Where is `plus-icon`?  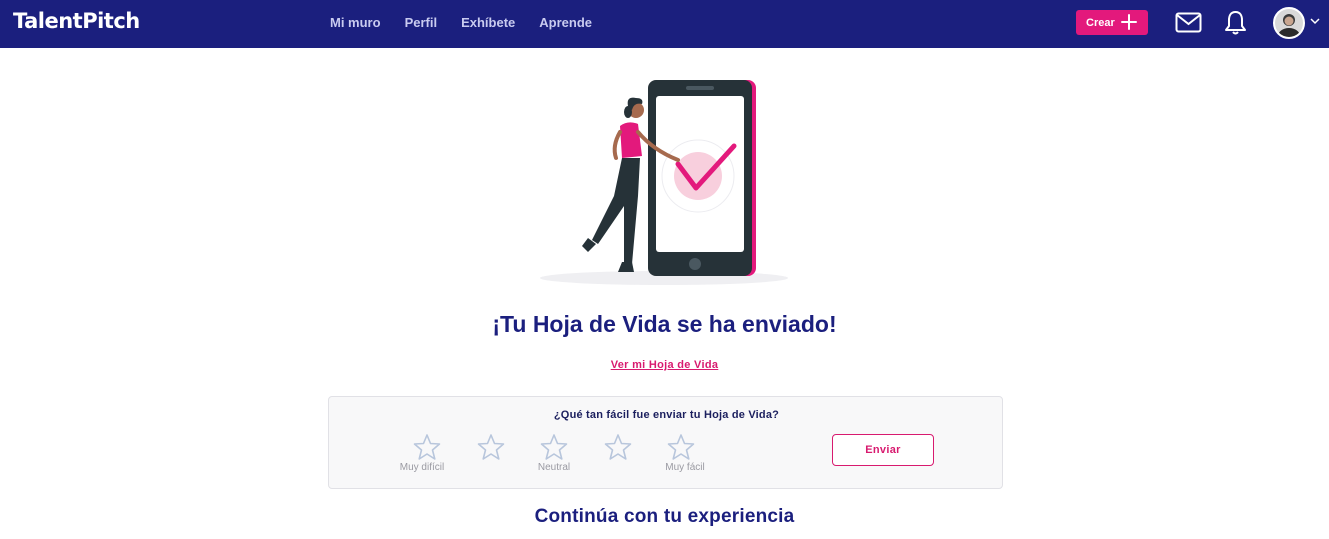 plus-icon is located at coordinates (1129, 22).